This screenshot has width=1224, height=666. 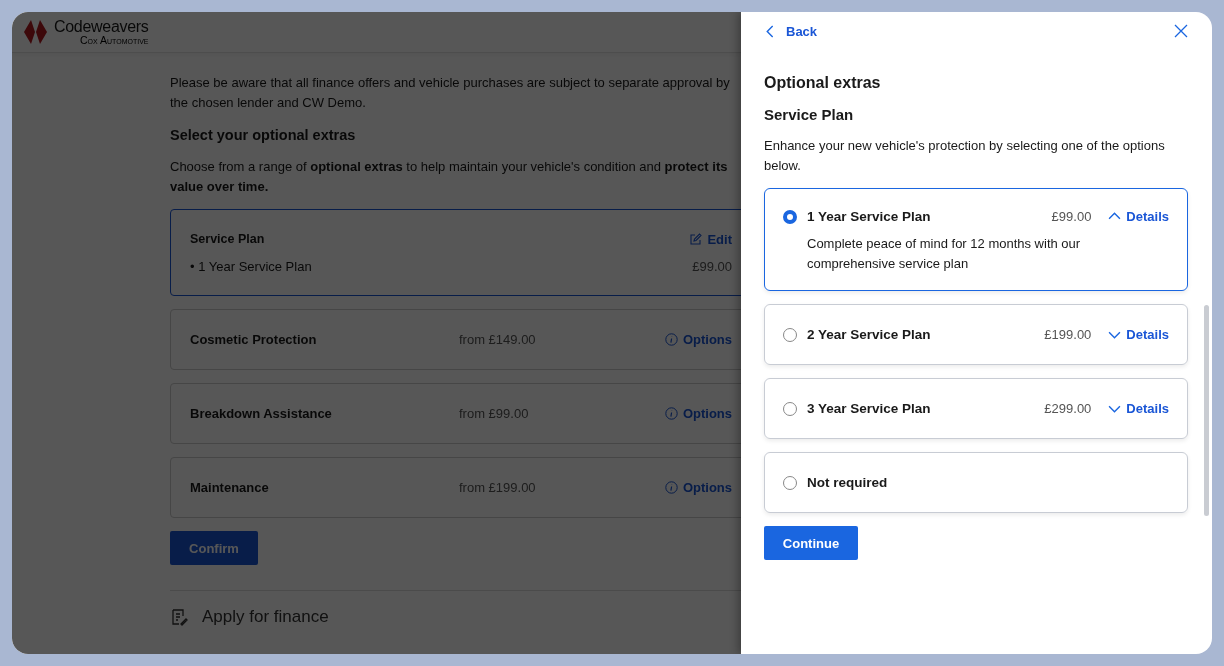 What do you see at coordinates (965, 156) in the screenshot?
I see `drawer-description: Enhance your new vehicle's protection by selecting one of the options below.` at bounding box center [965, 156].